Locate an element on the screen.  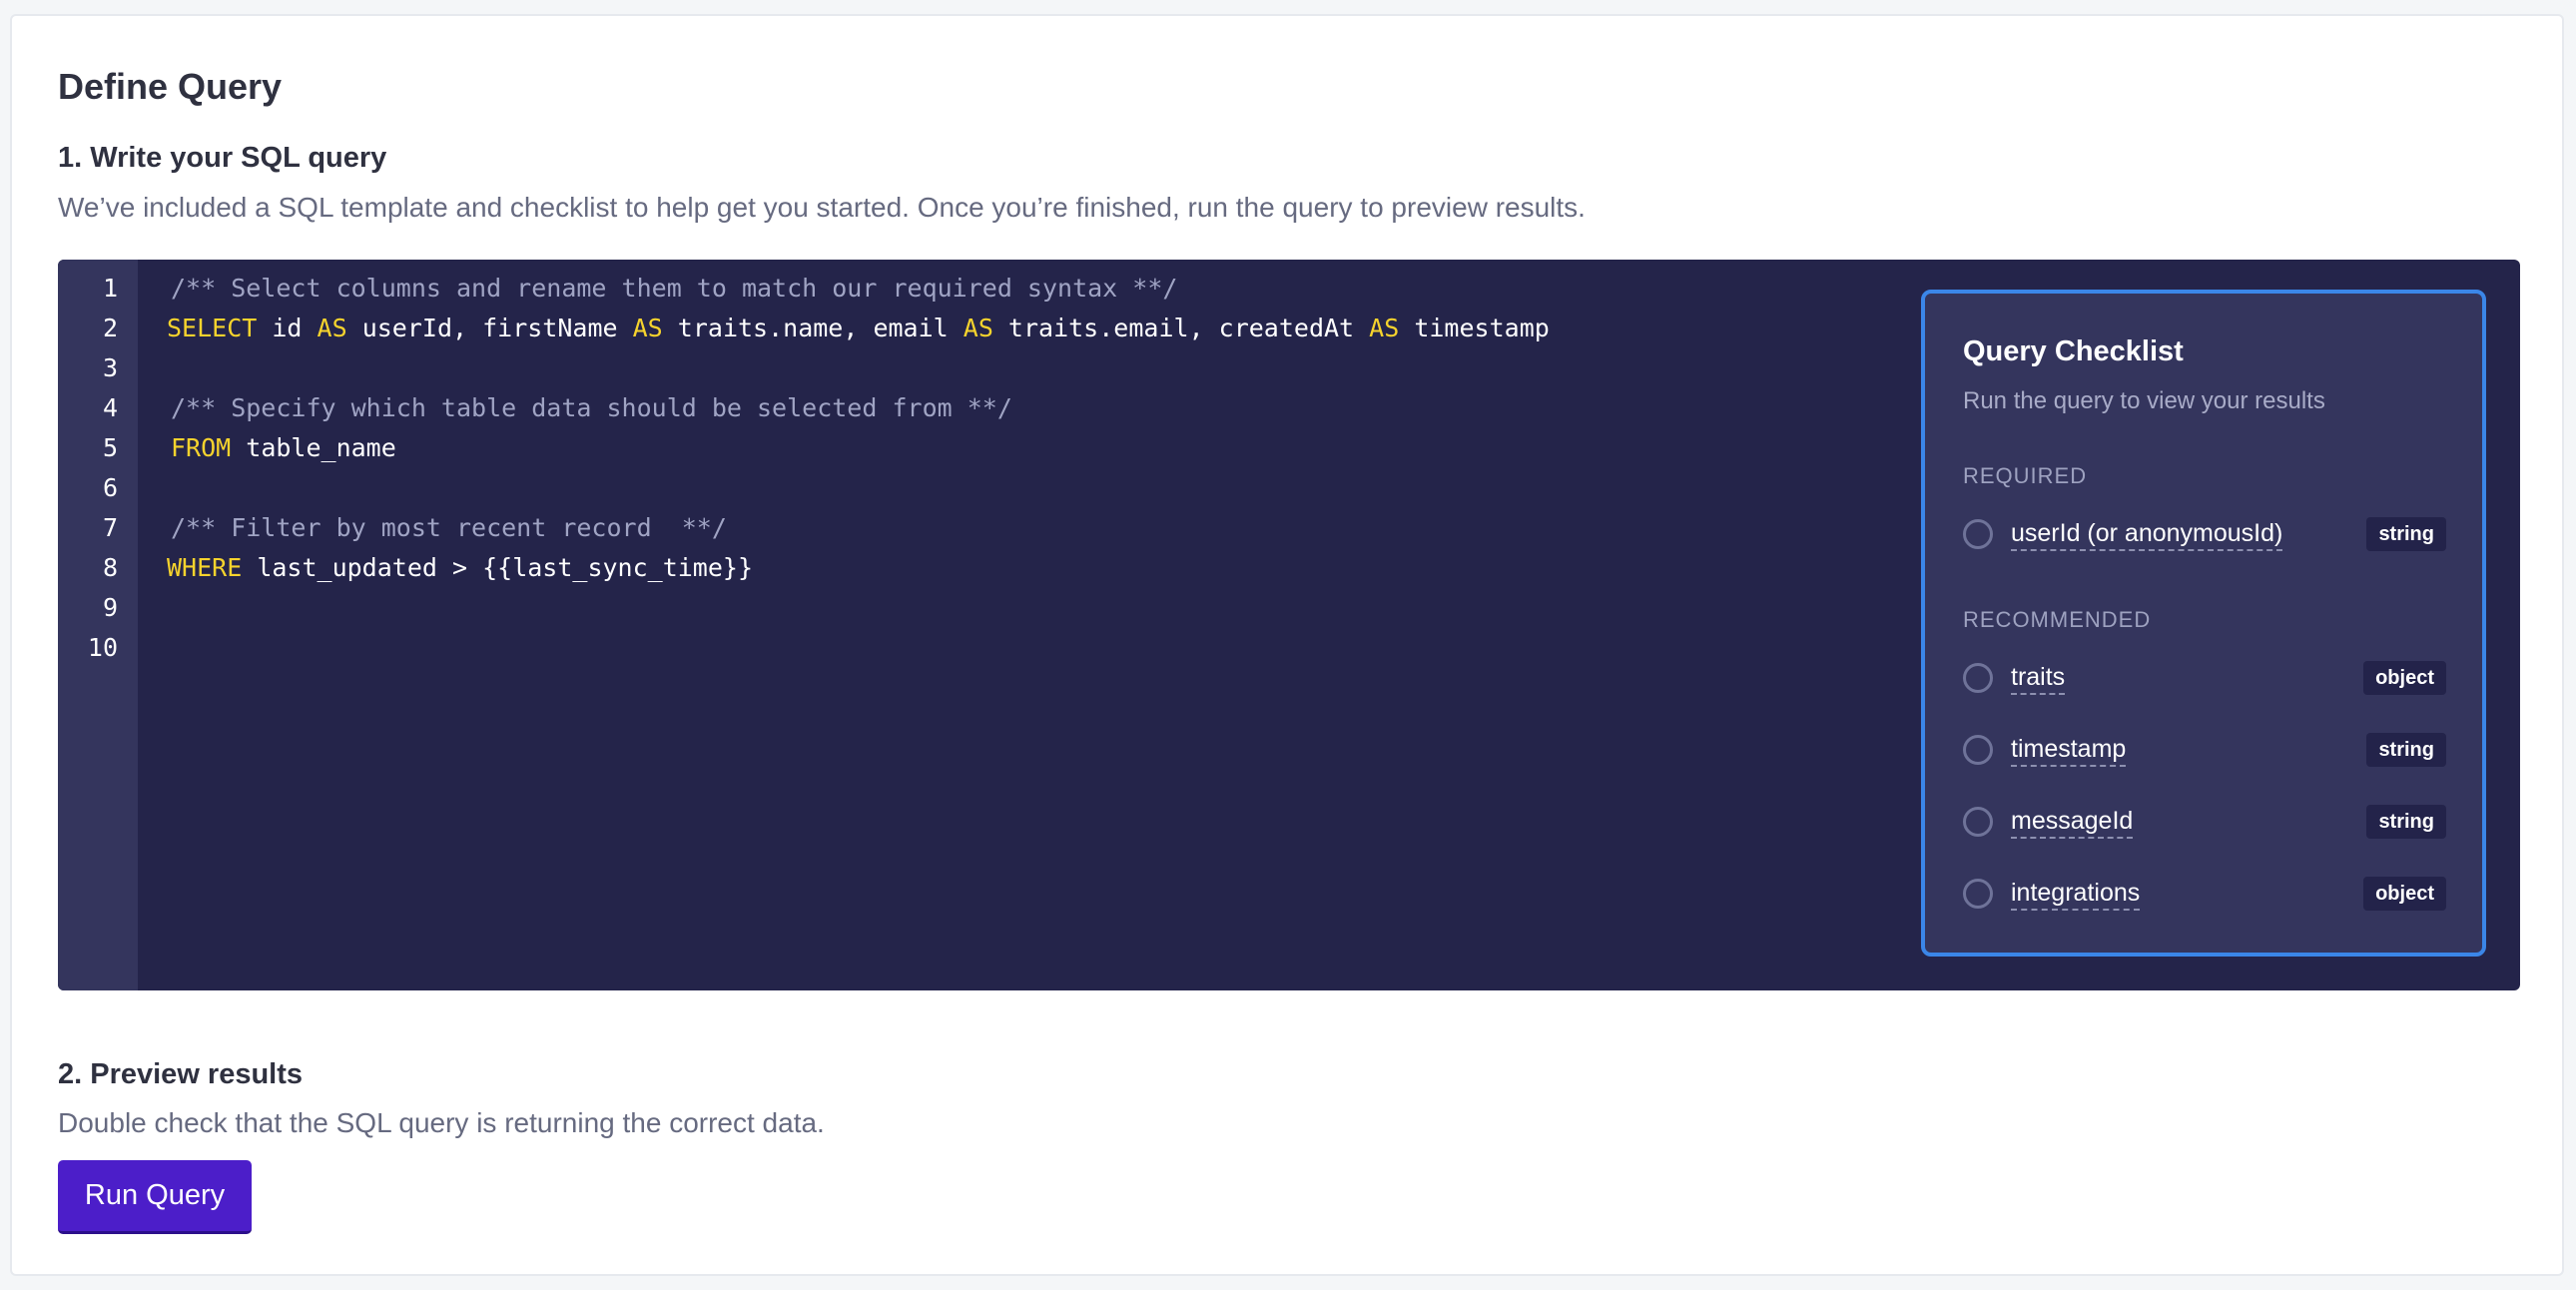
checklist-item-timestamp: timestamp string is located at coordinates (2204, 751).